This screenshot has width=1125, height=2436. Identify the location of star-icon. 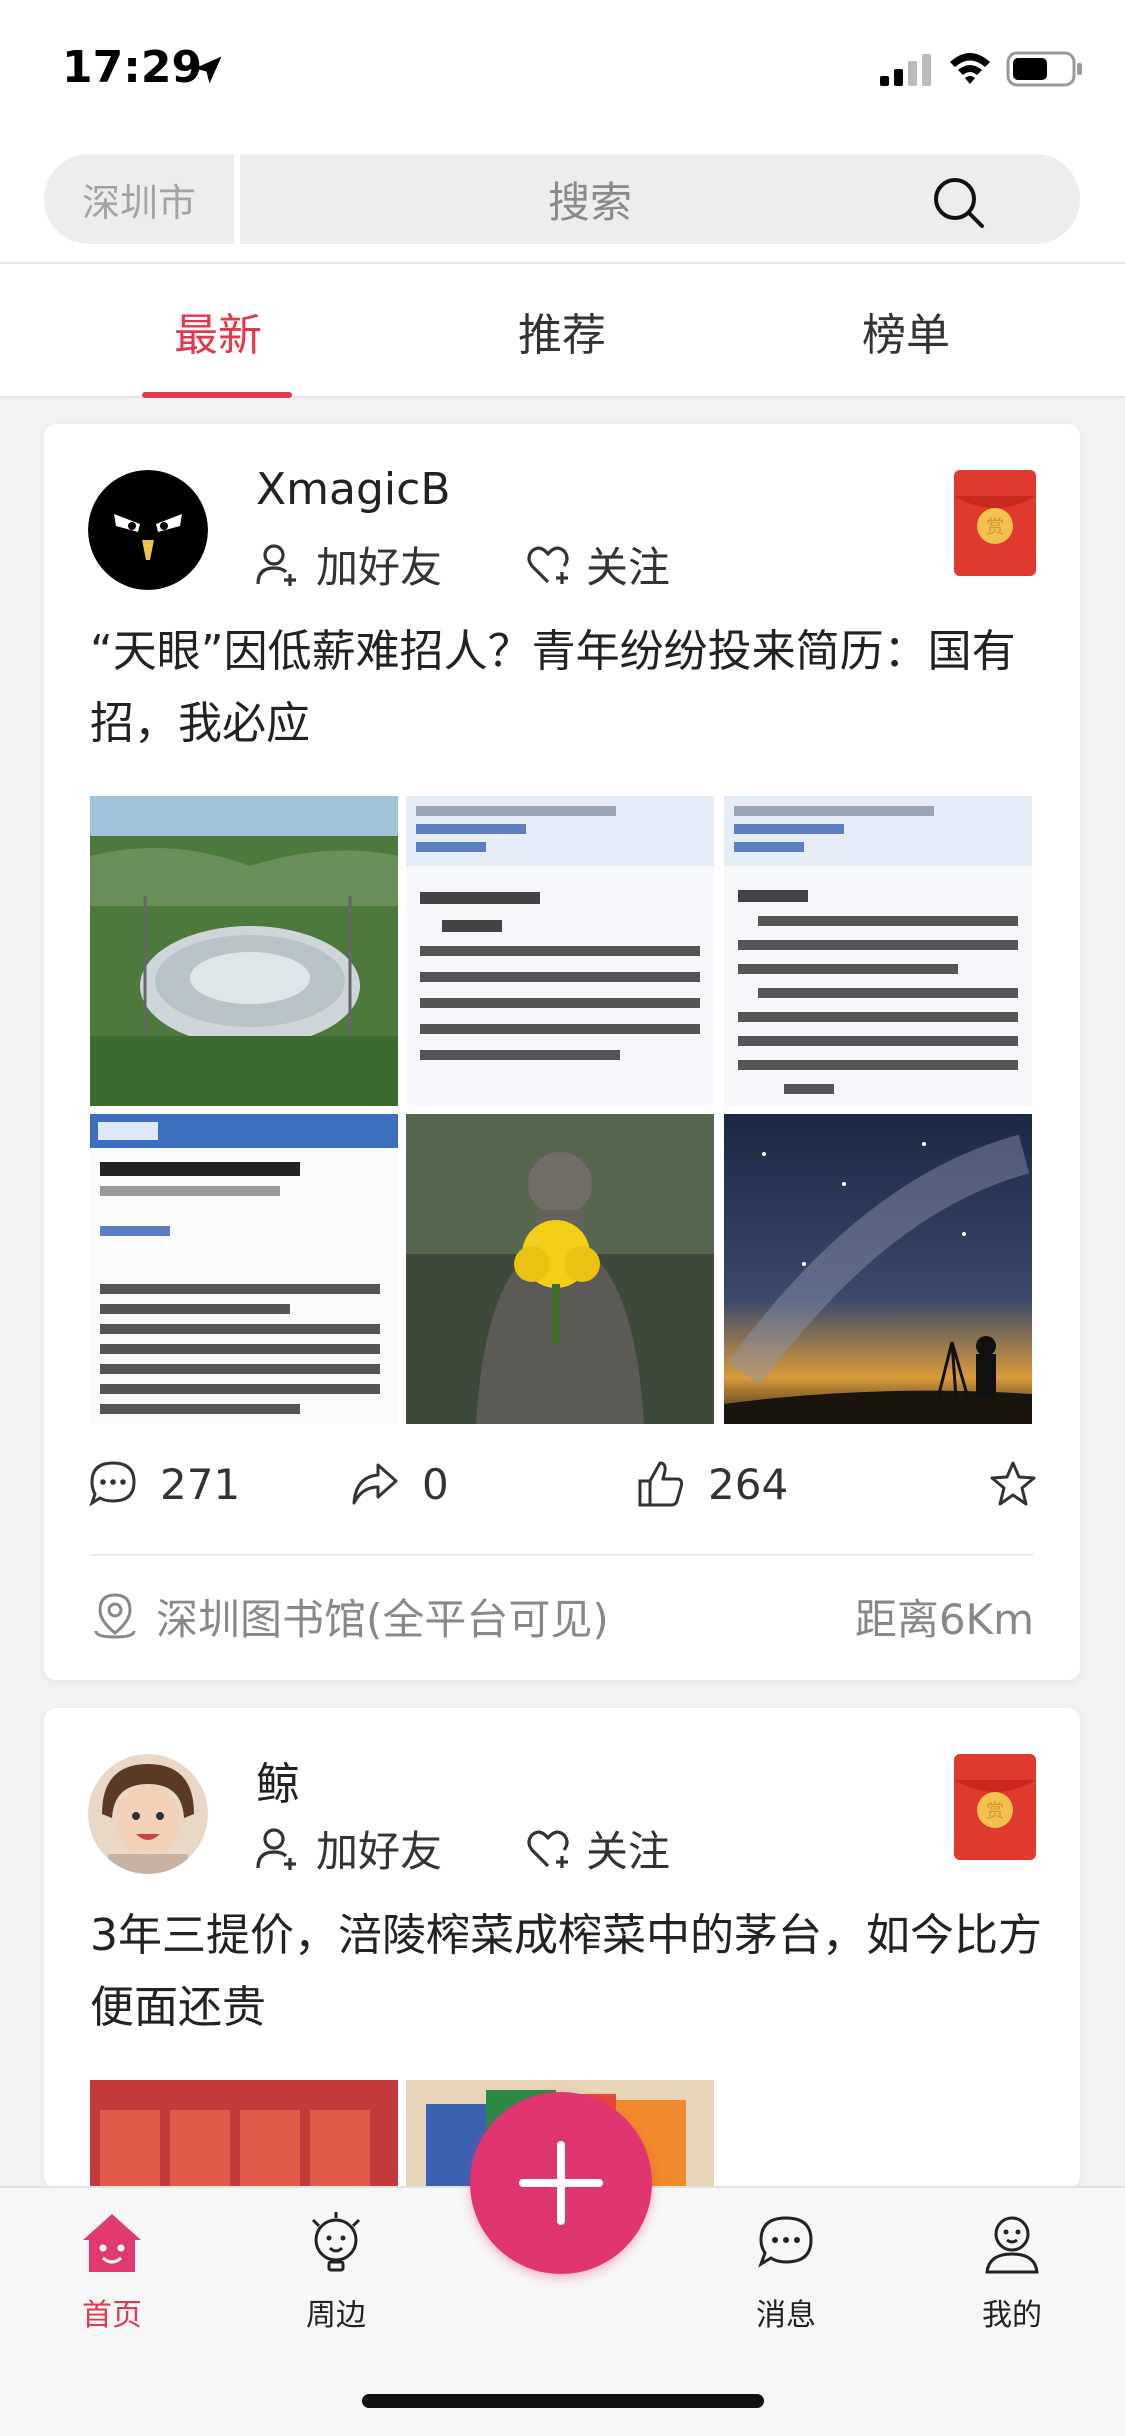
(1013, 1483).